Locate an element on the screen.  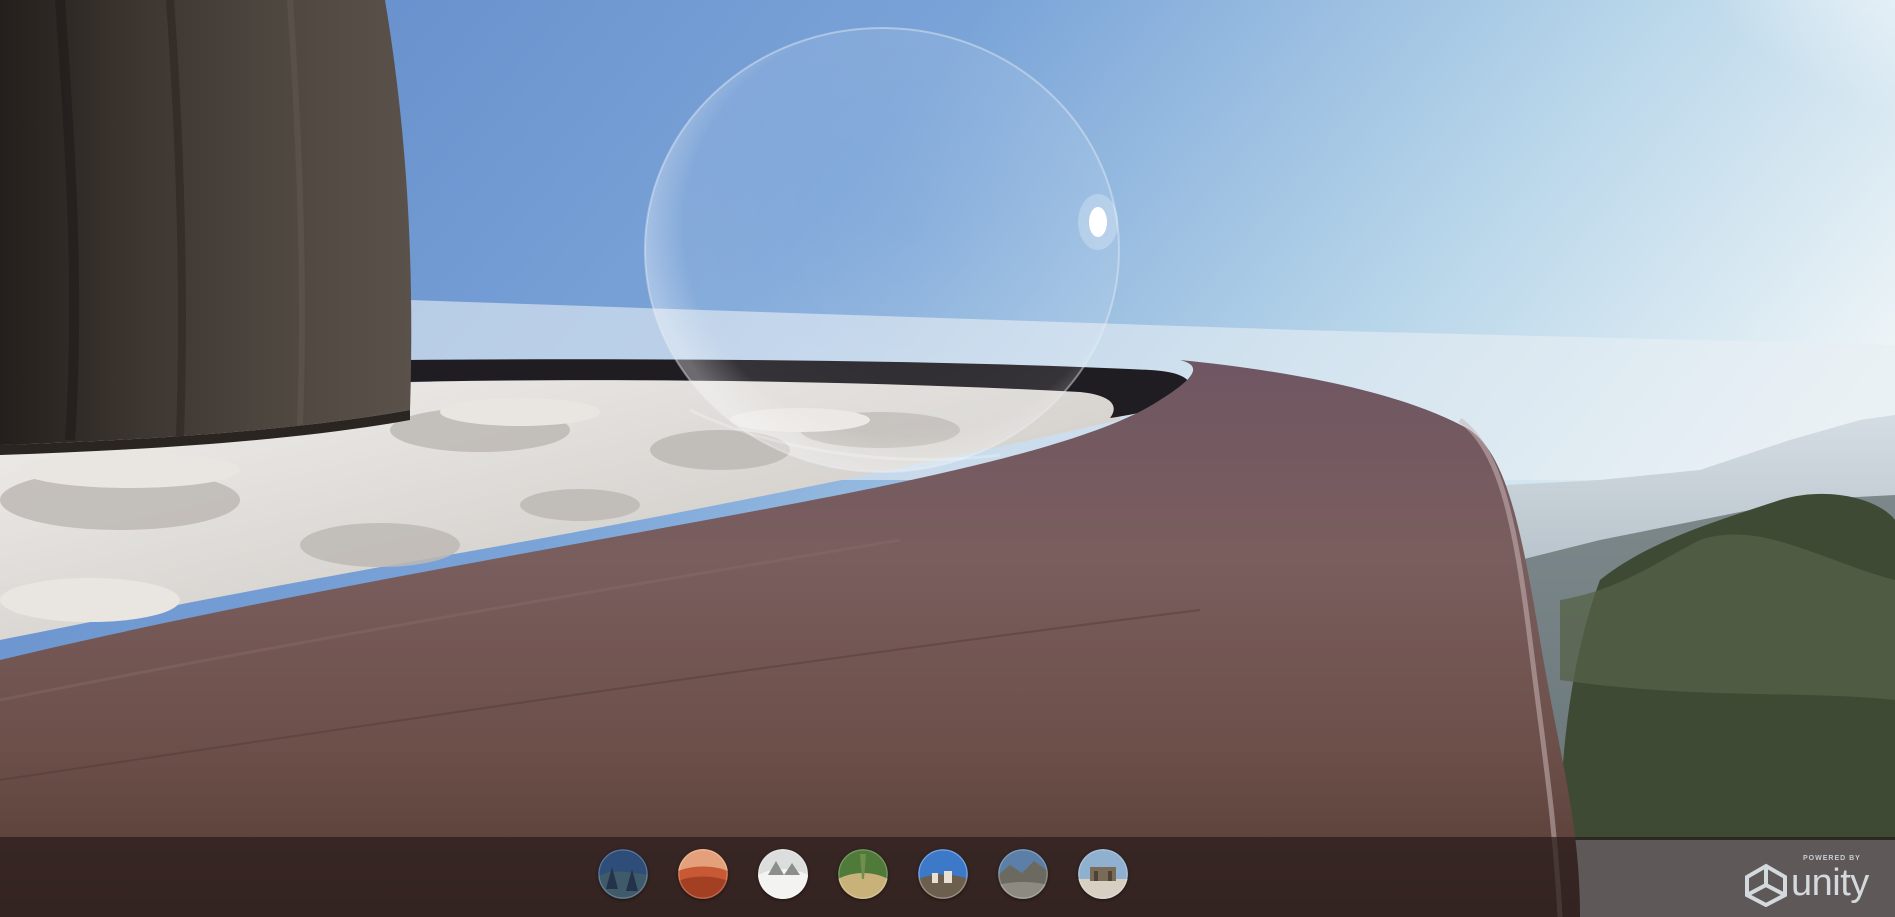
hdri-sky-city-button is located at coordinates (943, 874).